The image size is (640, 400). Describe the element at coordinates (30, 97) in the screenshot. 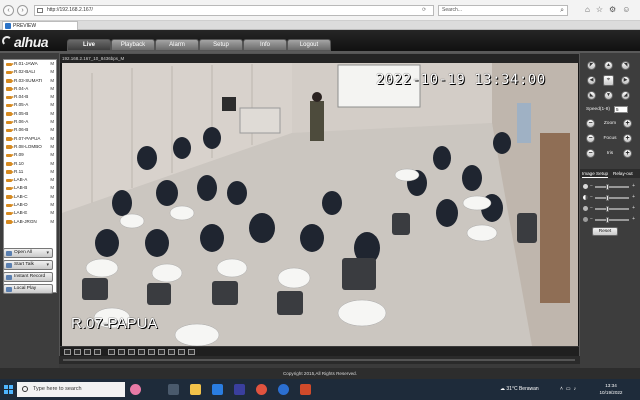

I see `device-list-item: R.04-B M` at that location.